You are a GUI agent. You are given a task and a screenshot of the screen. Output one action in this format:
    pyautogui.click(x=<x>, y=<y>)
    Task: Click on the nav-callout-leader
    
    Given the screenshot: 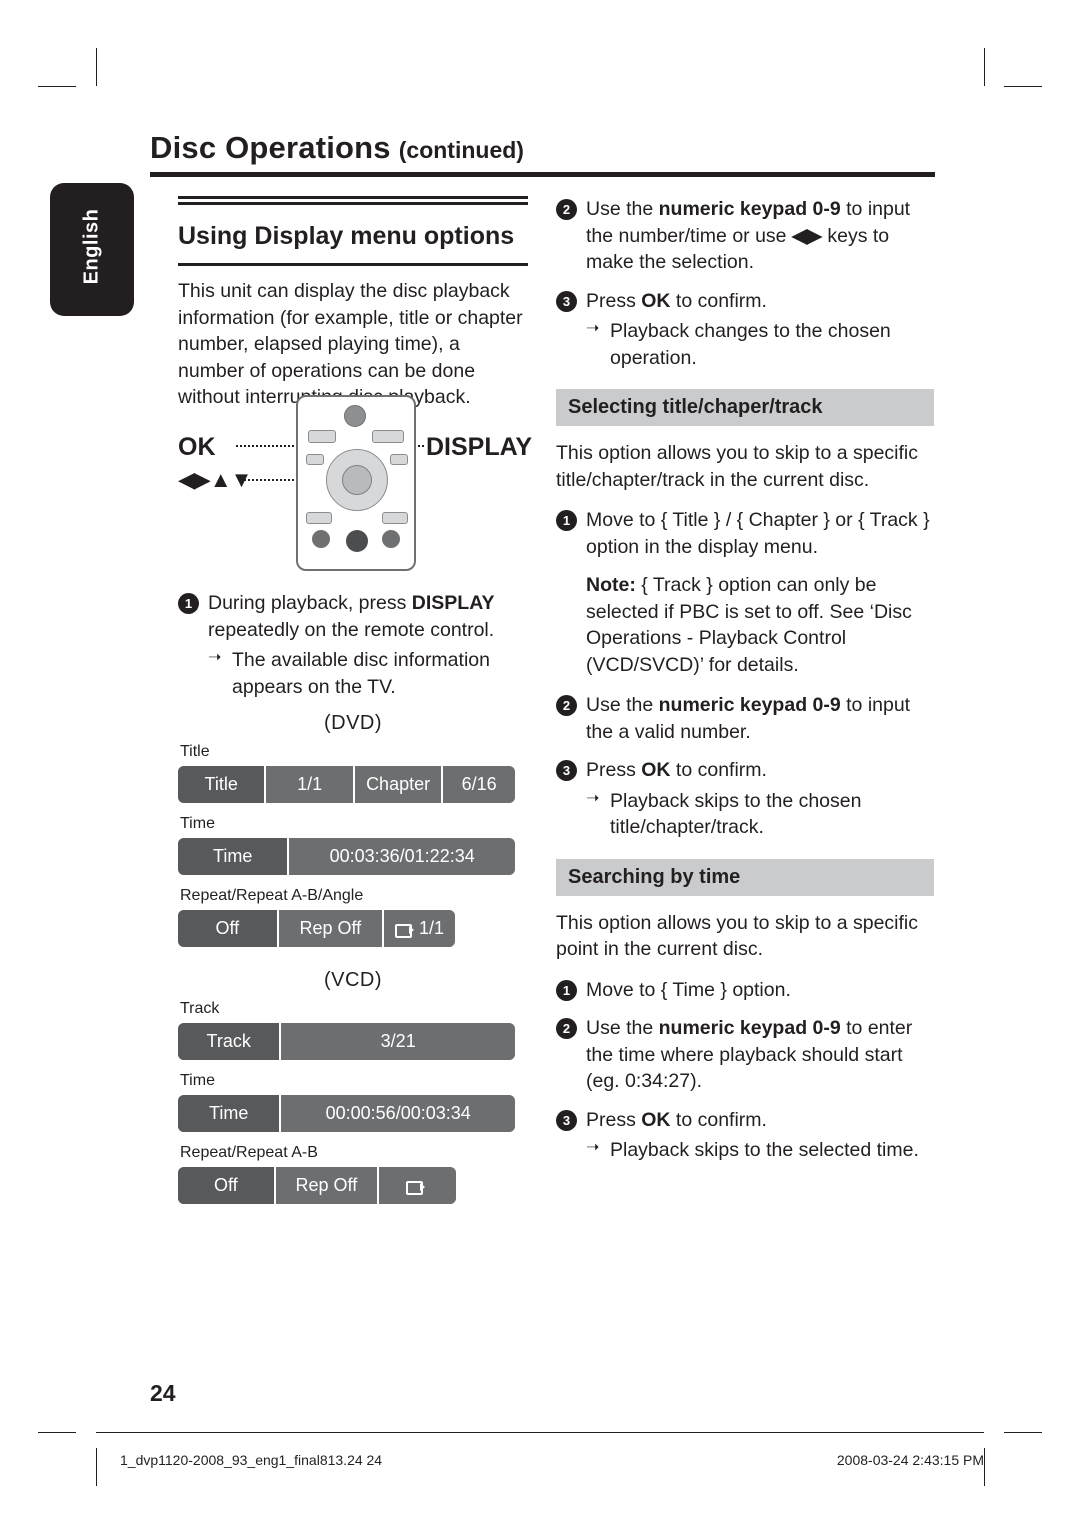 What is the action you would take?
    pyautogui.click(x=267, y=480)
    